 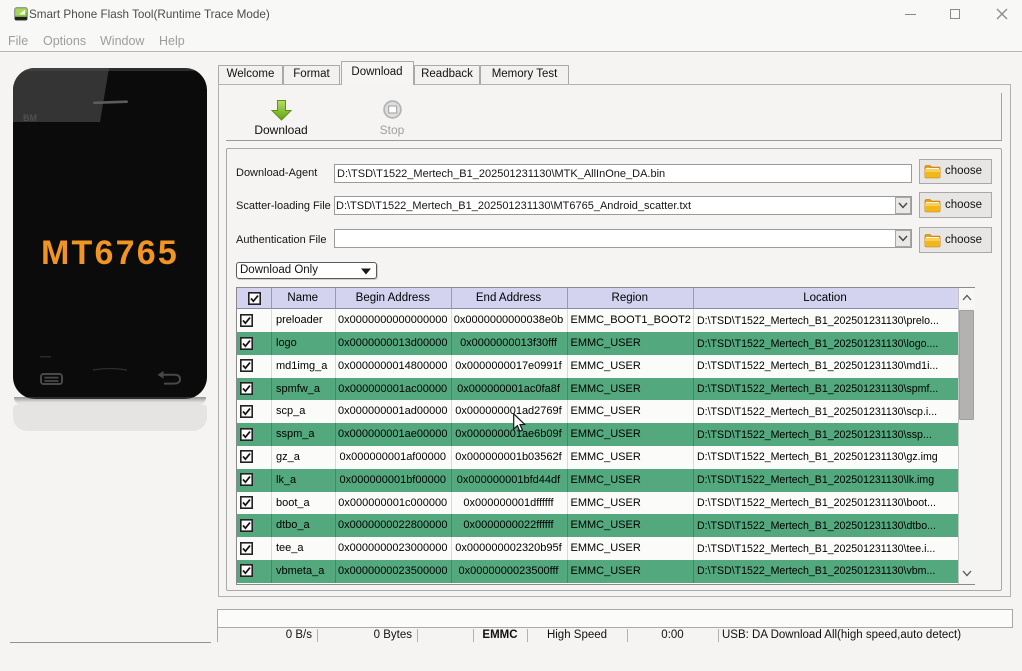 I want to click on svg-text: MT6765, so click(x=110, y=253).